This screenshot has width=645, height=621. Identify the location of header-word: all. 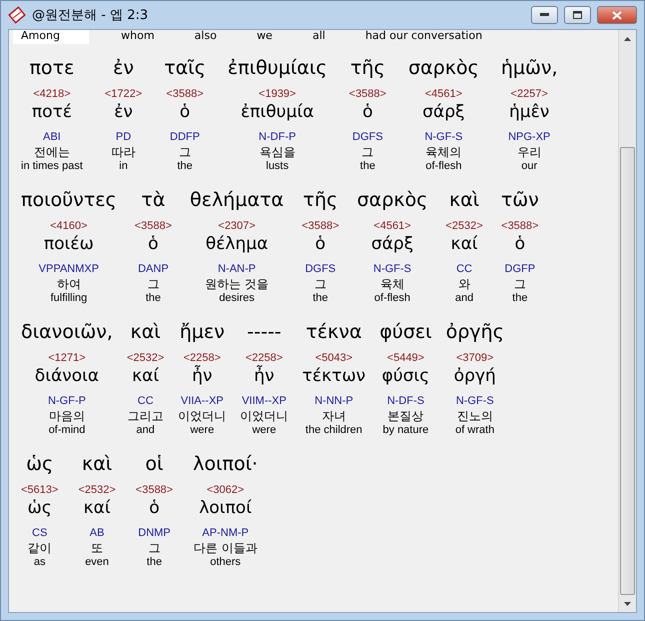
(319, 37).